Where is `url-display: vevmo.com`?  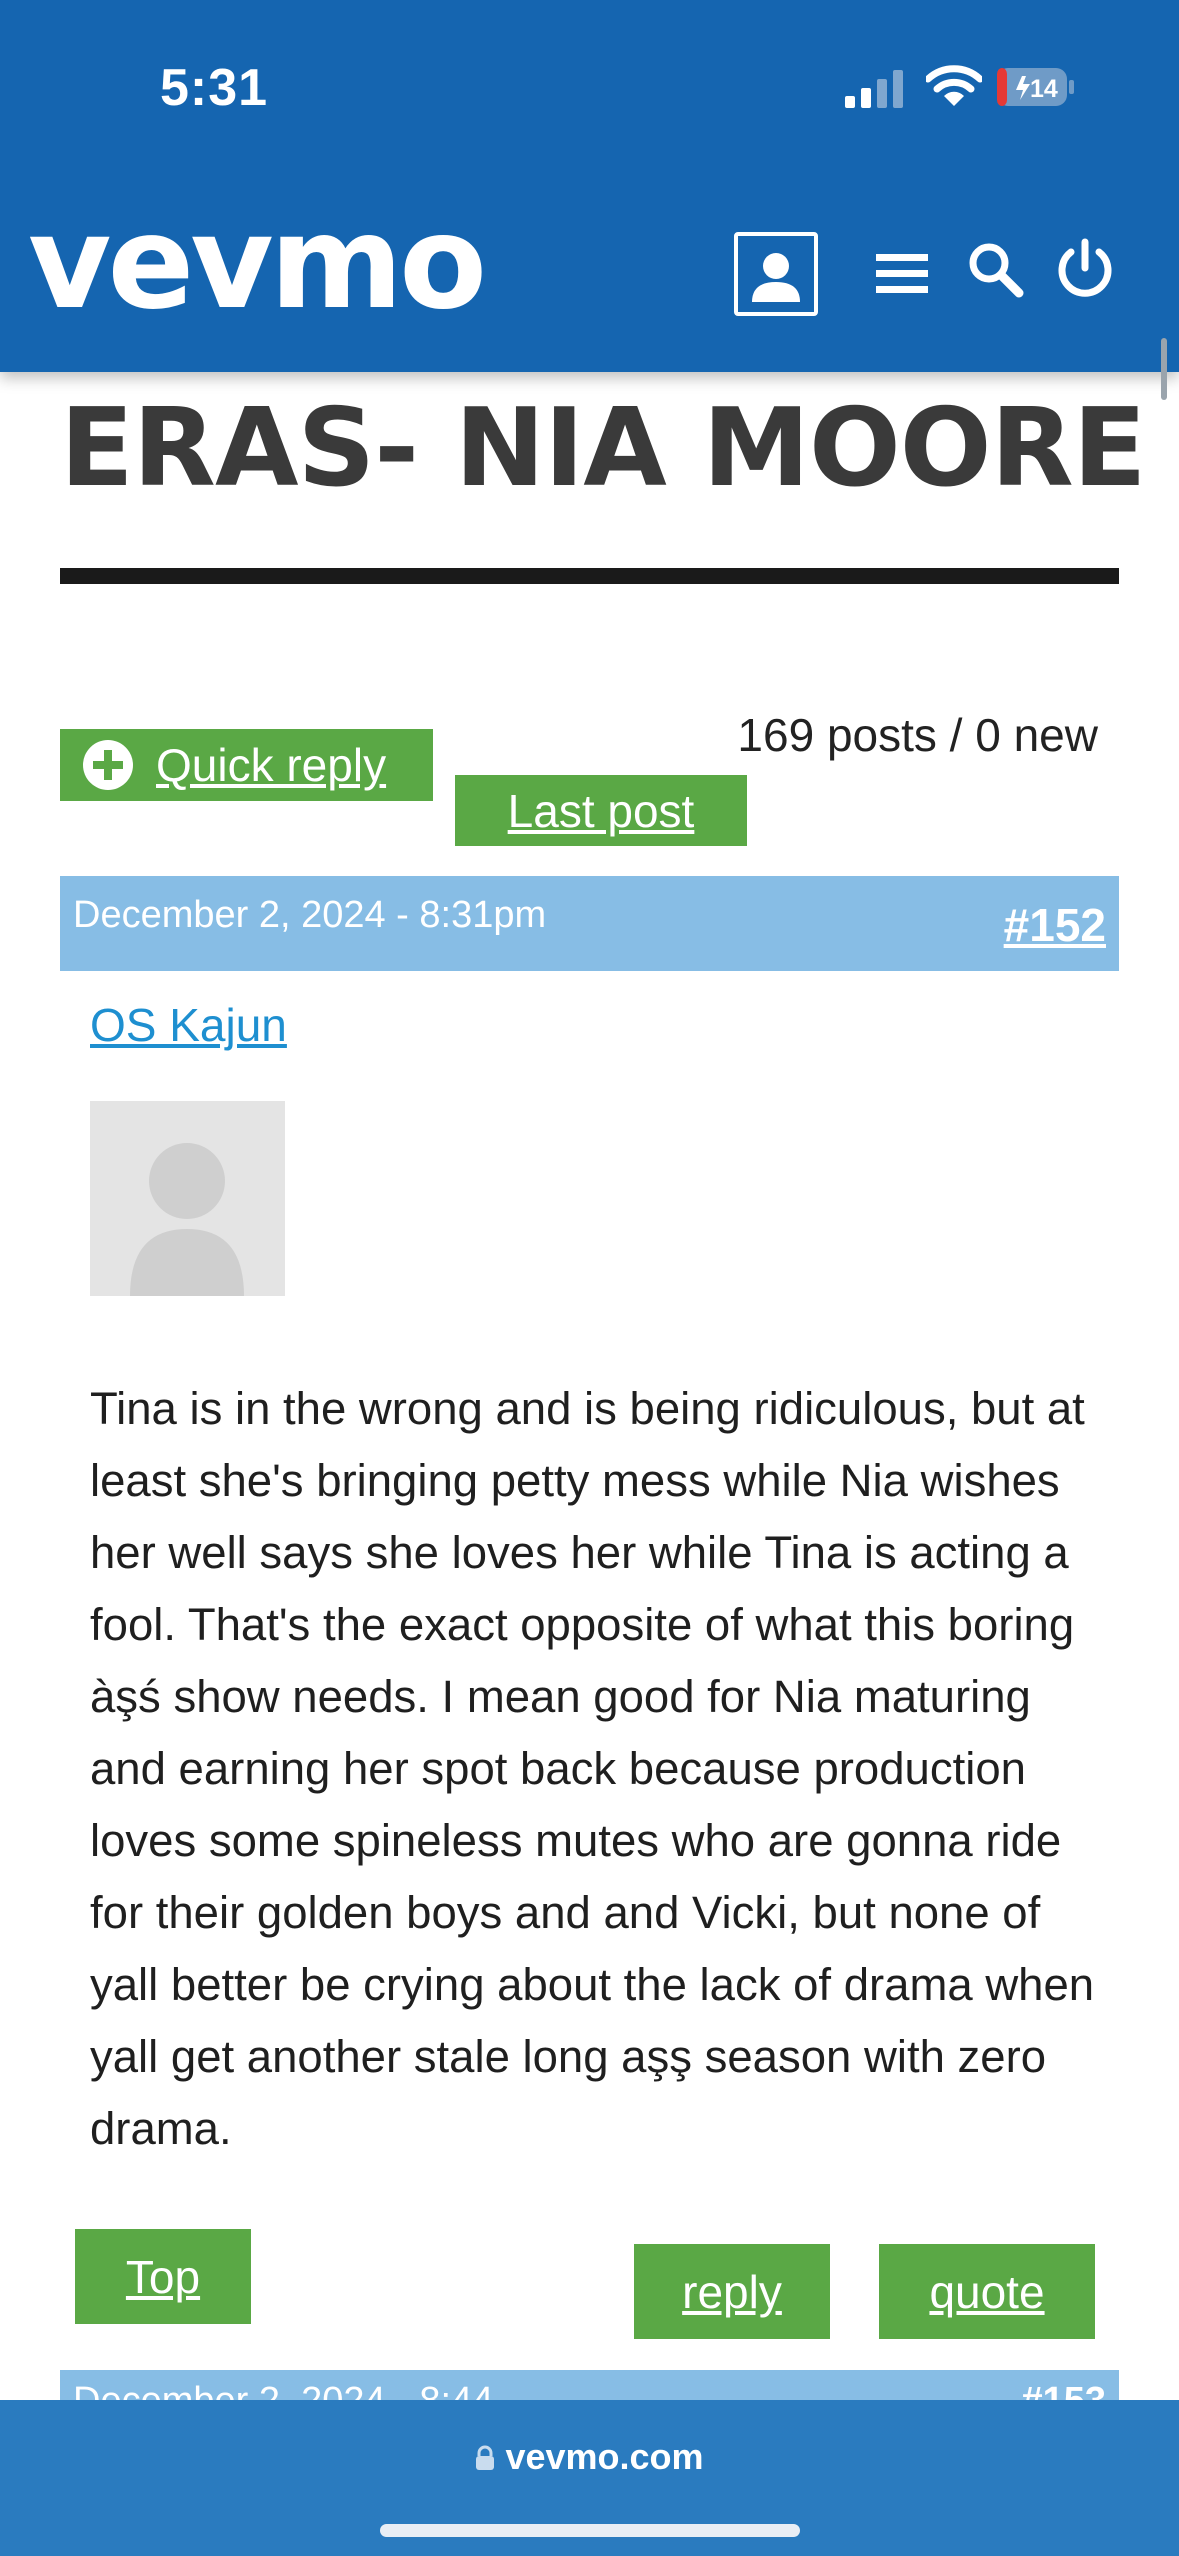 url-display: vevmo.com is located at coordinates (589, 2457).